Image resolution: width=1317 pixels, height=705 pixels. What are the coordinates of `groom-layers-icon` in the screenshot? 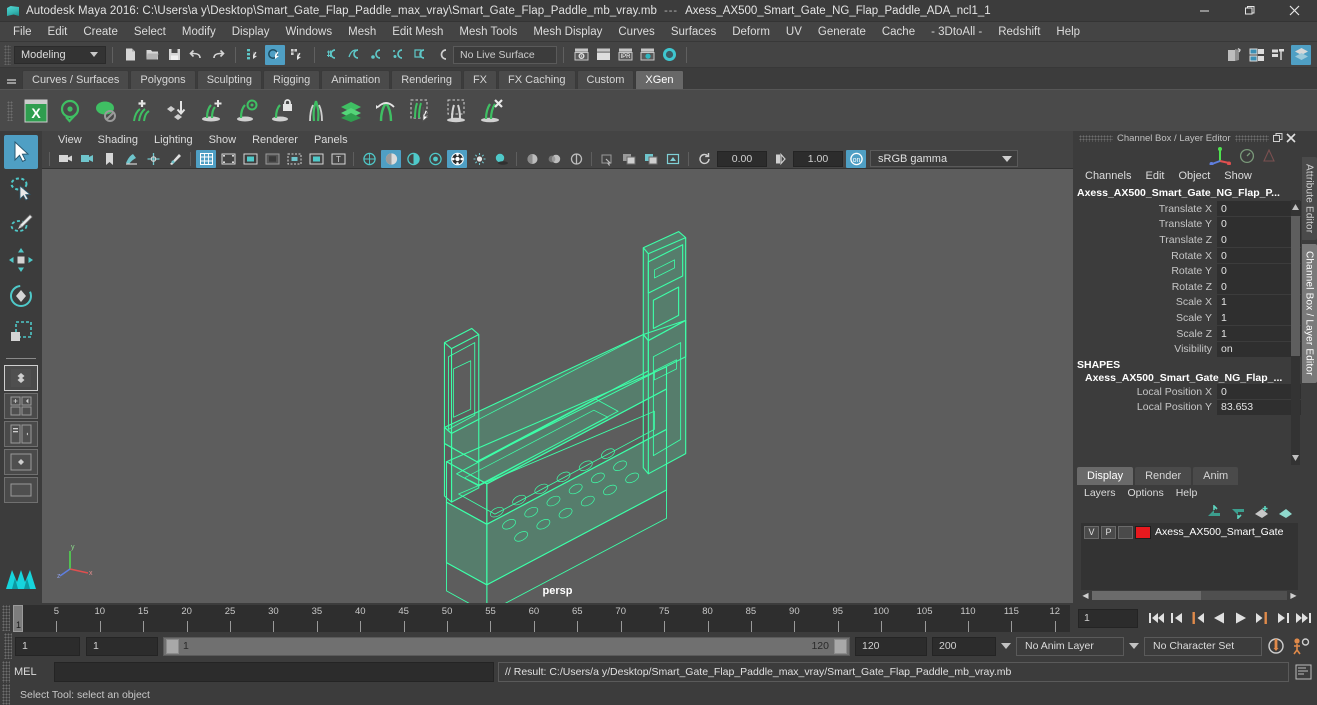 It's located at (350, 110).